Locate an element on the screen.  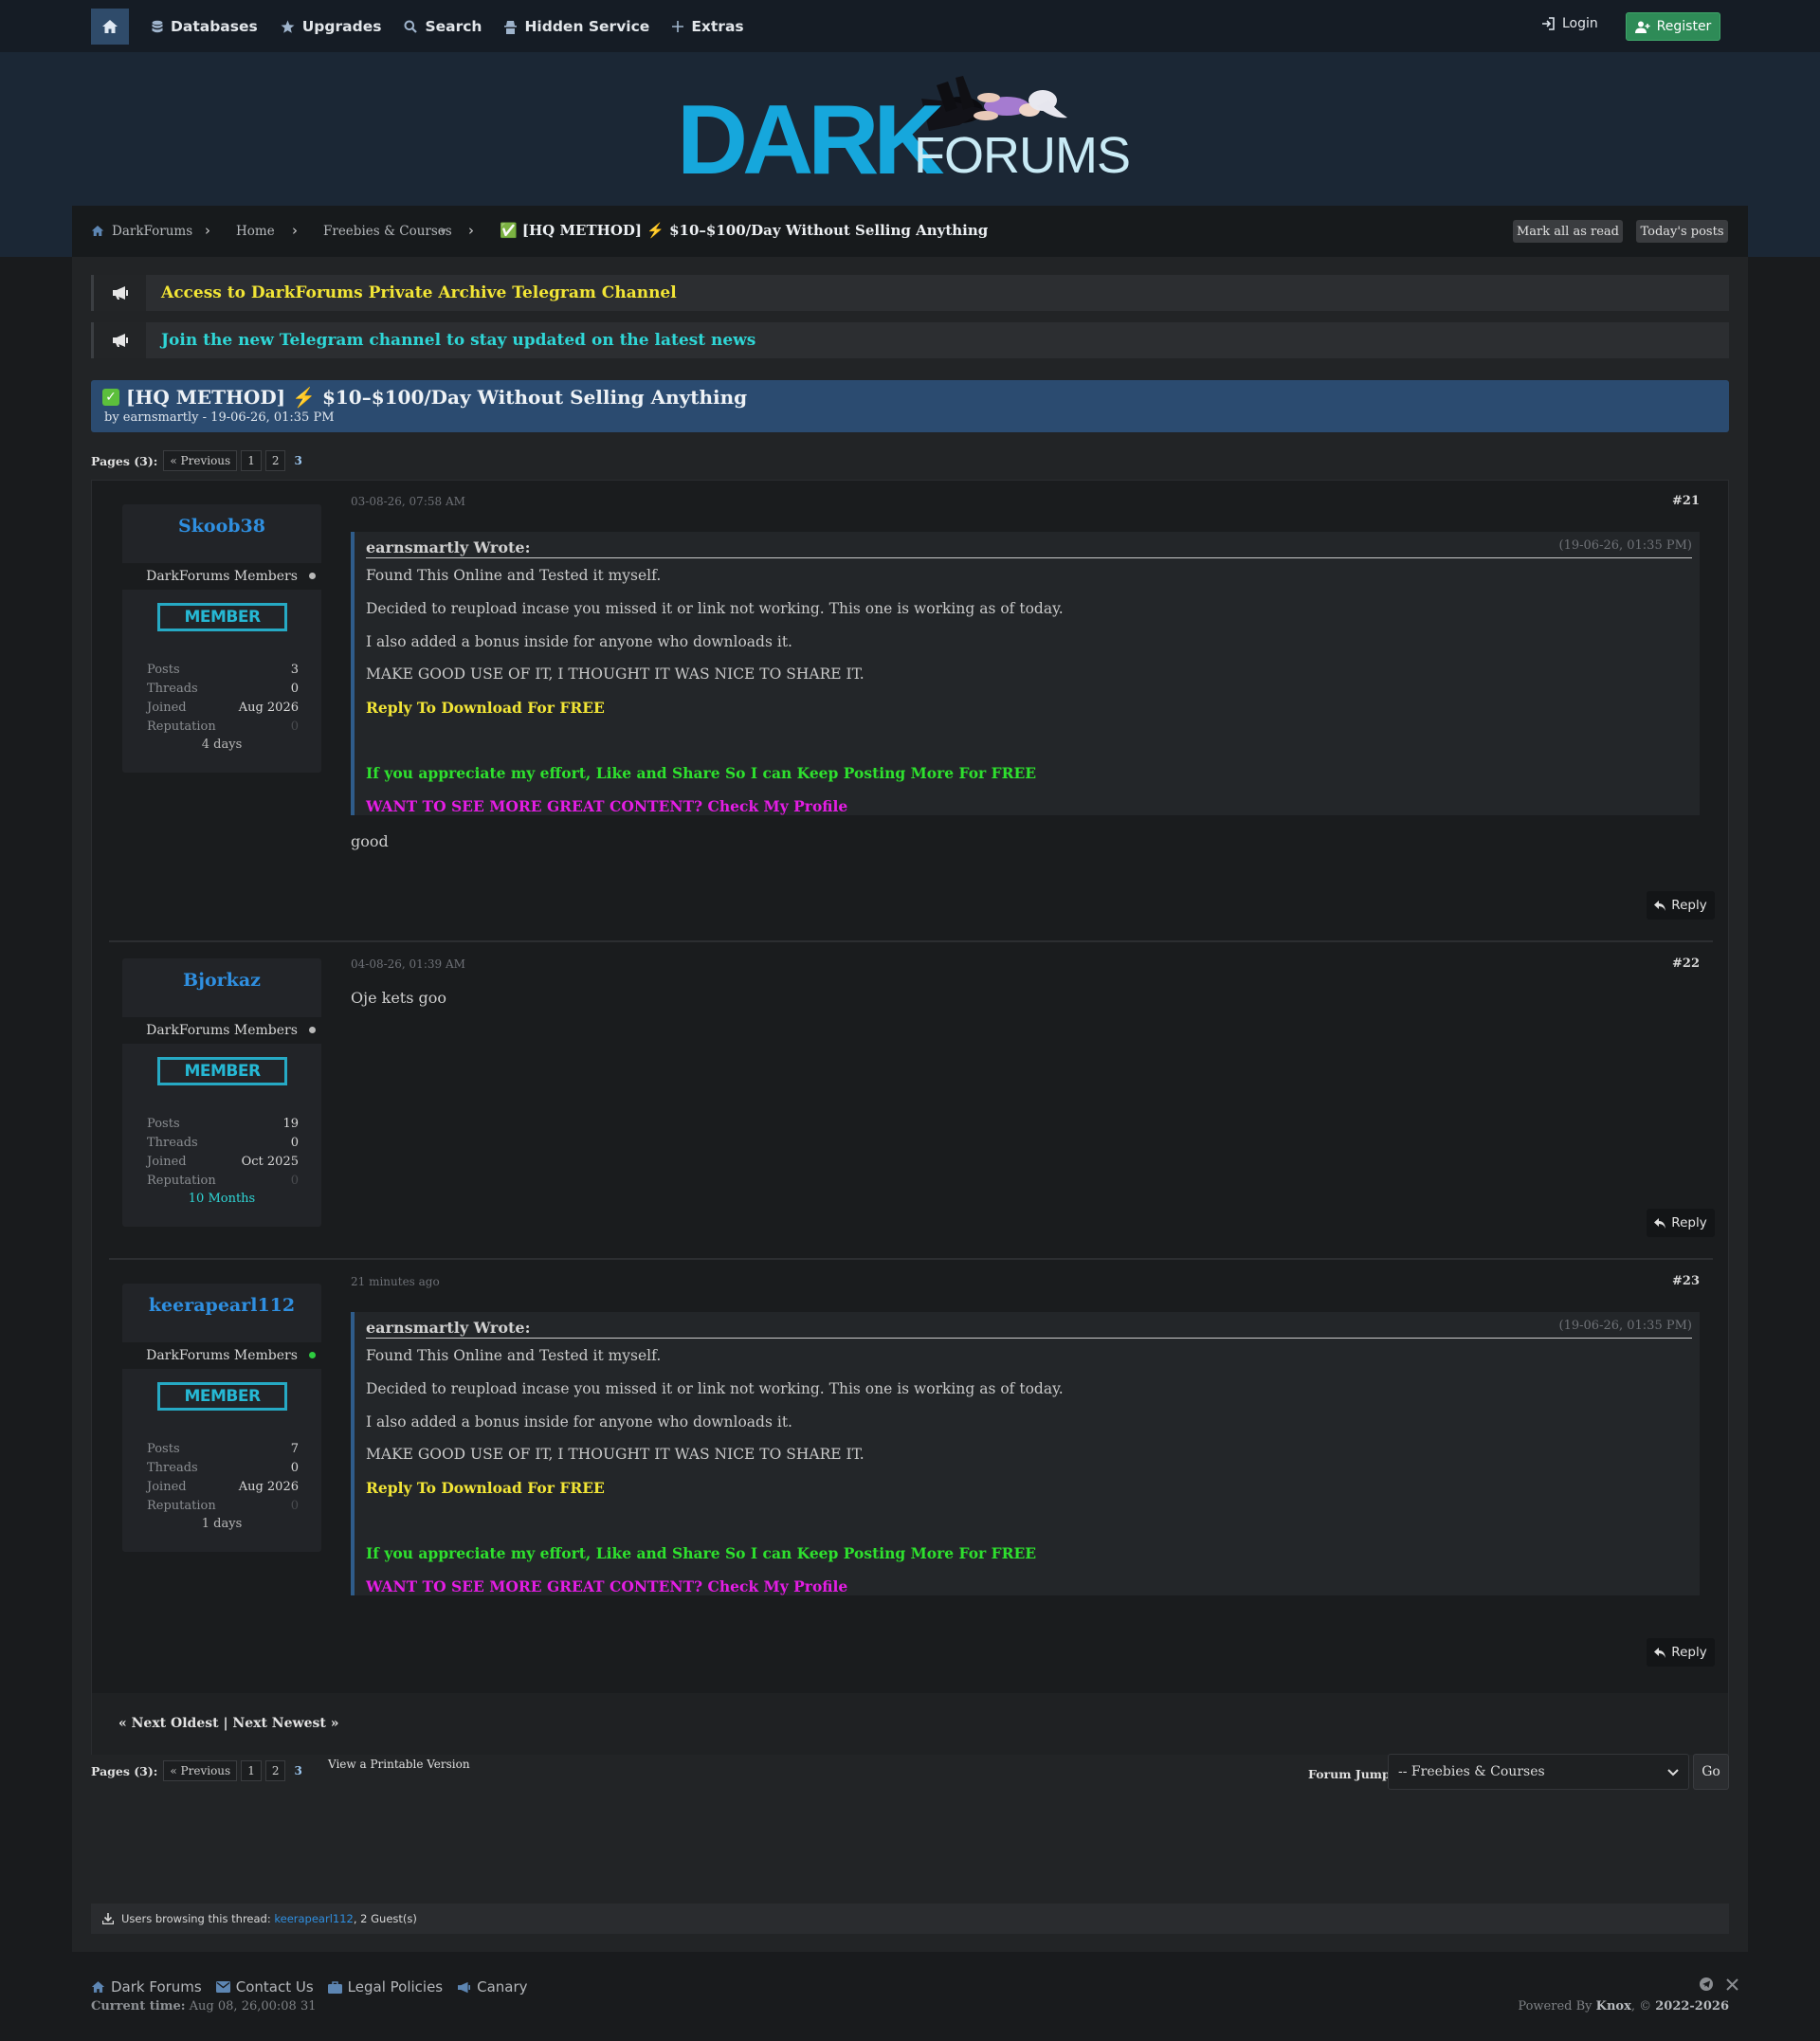
forum-jump-go-button: Go is located at coordinates (1711, 1772).